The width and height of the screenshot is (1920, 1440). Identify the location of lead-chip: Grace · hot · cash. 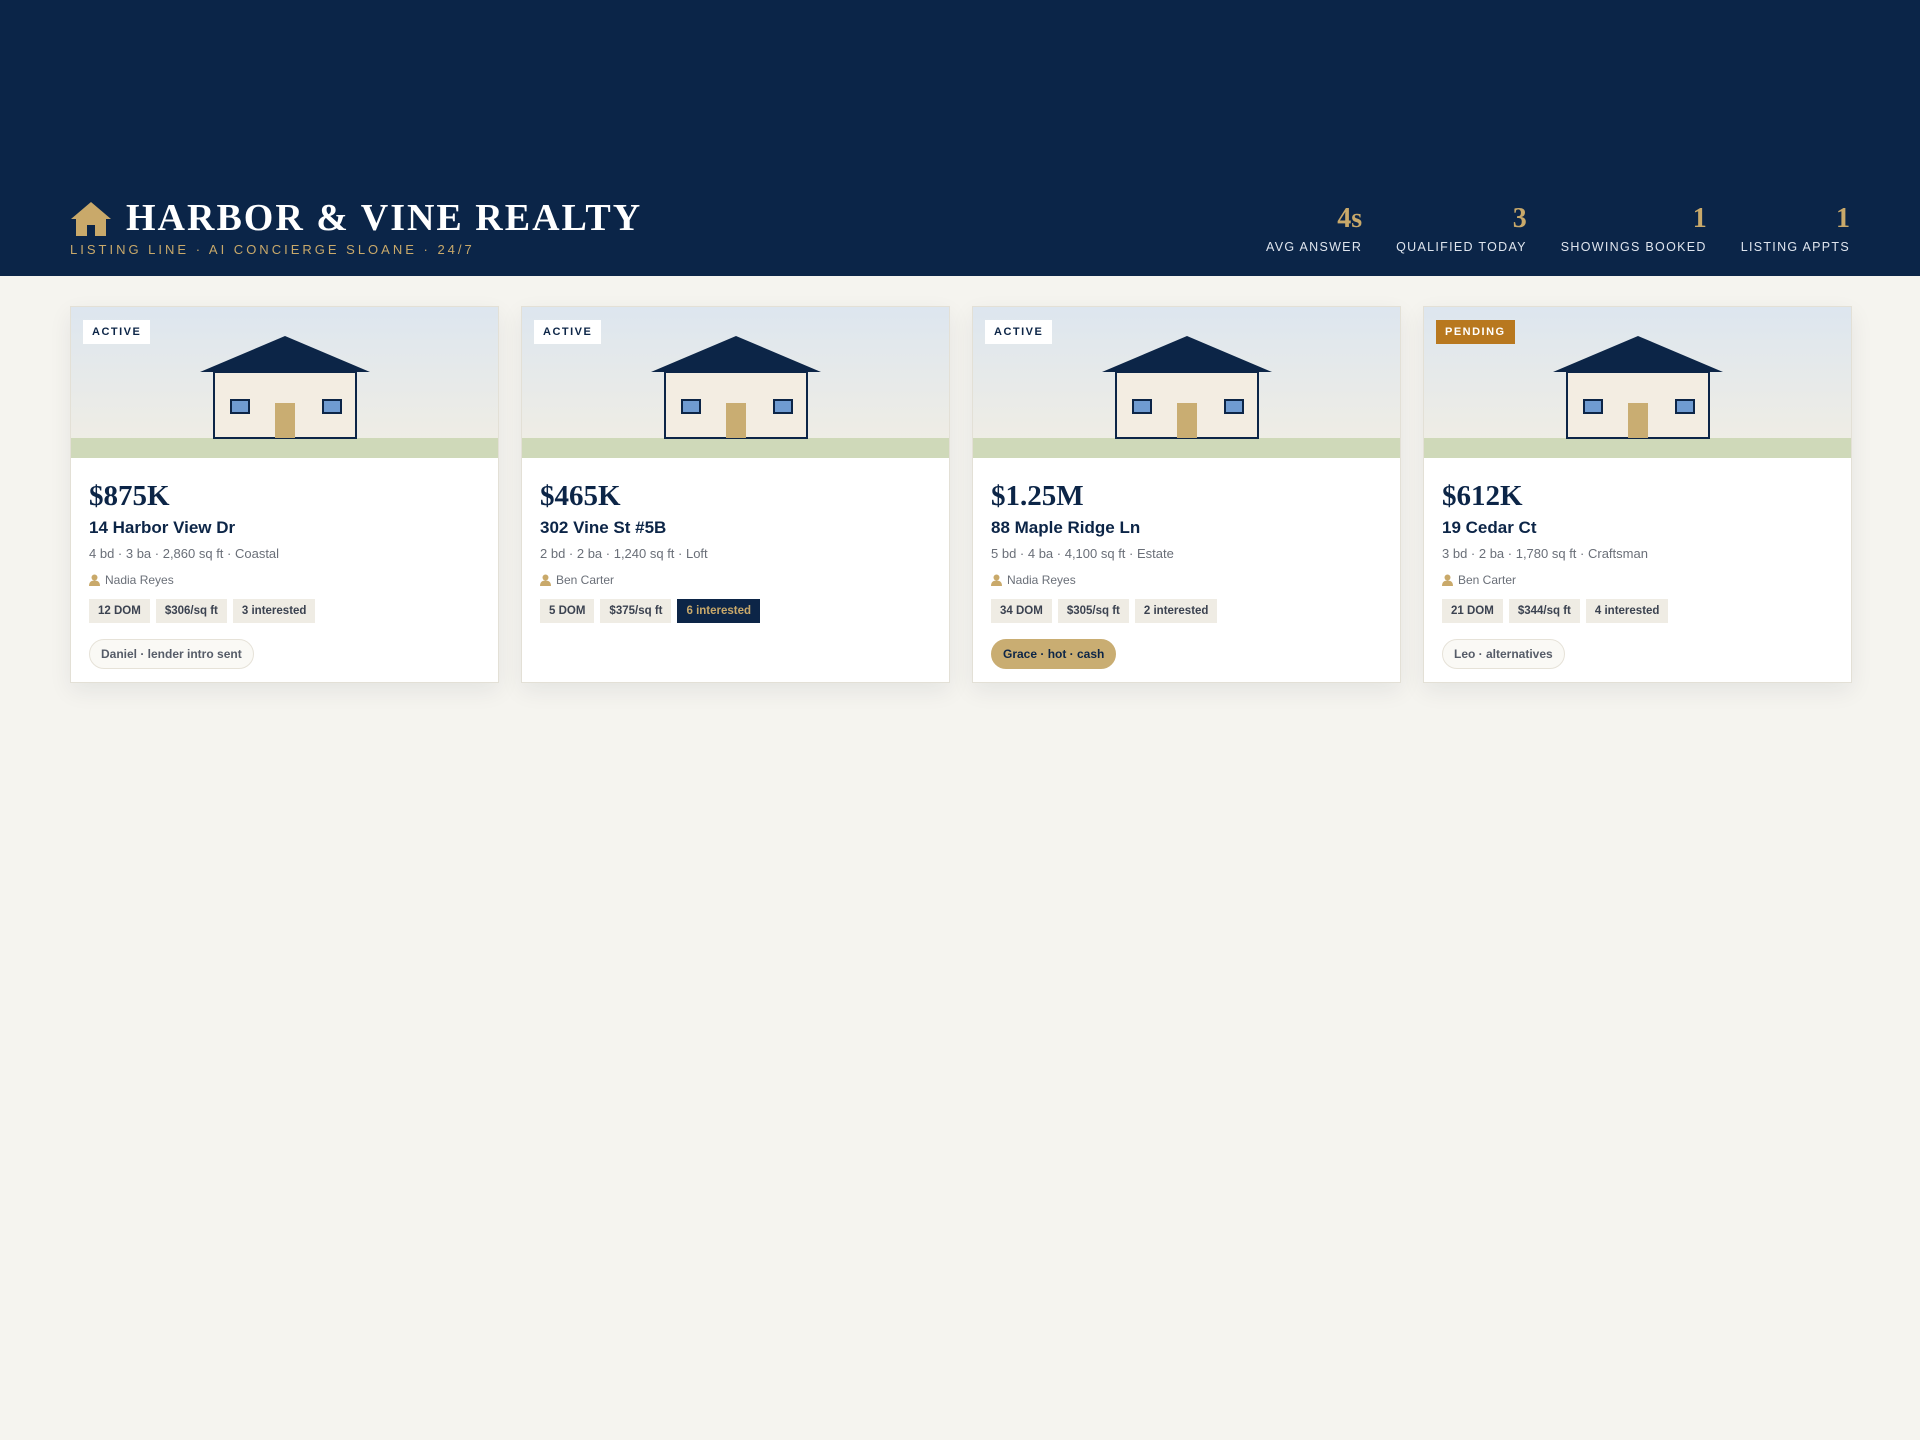
(1054, 654).